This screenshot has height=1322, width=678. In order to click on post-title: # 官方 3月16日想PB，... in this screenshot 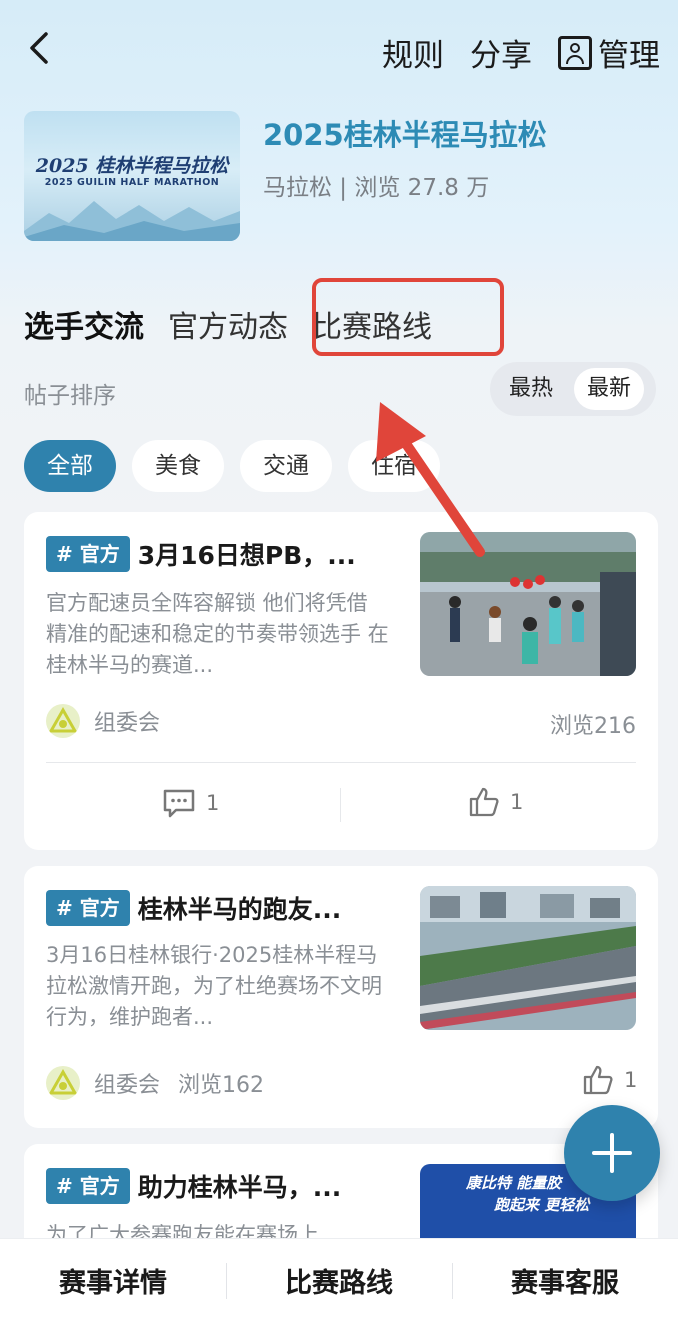, I will do `click(201, 554)`.